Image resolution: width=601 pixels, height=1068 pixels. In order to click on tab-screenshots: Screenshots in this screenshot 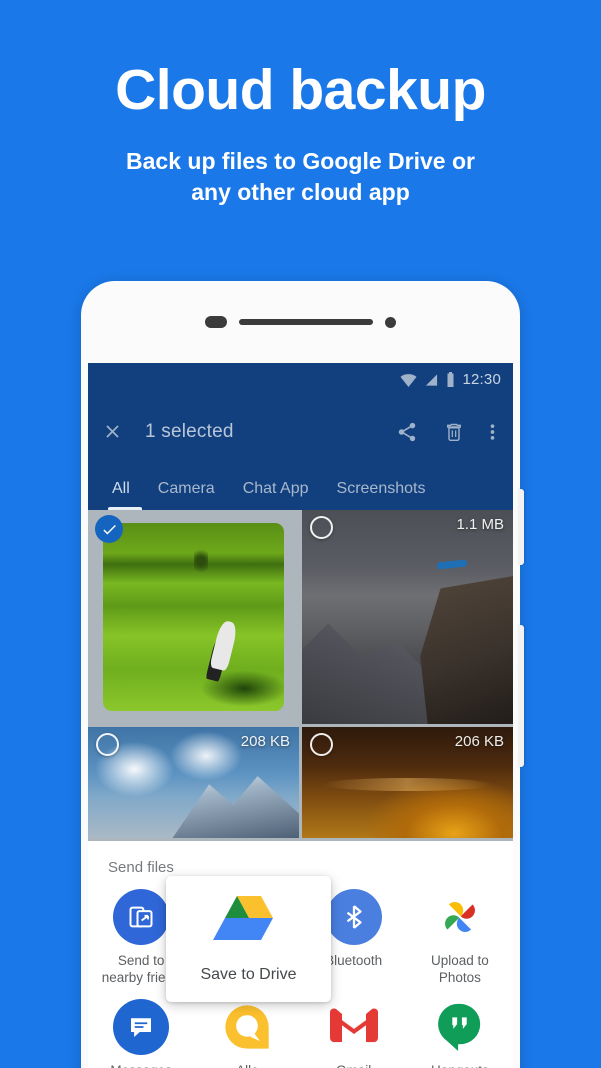, I will do `click(381, 489)`.